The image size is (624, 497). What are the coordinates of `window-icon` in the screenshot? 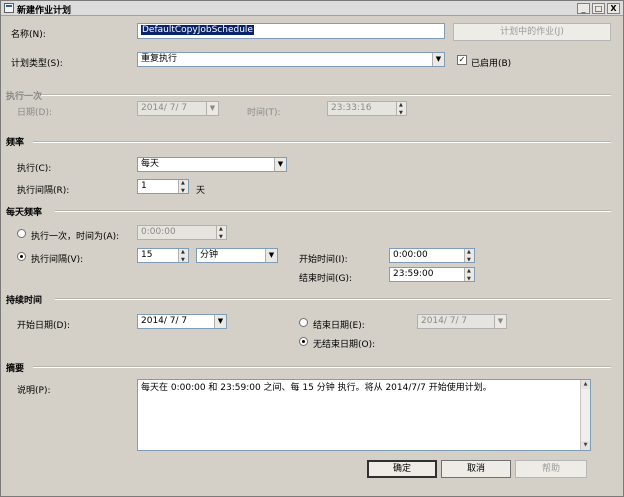 It's located at (9, 8).